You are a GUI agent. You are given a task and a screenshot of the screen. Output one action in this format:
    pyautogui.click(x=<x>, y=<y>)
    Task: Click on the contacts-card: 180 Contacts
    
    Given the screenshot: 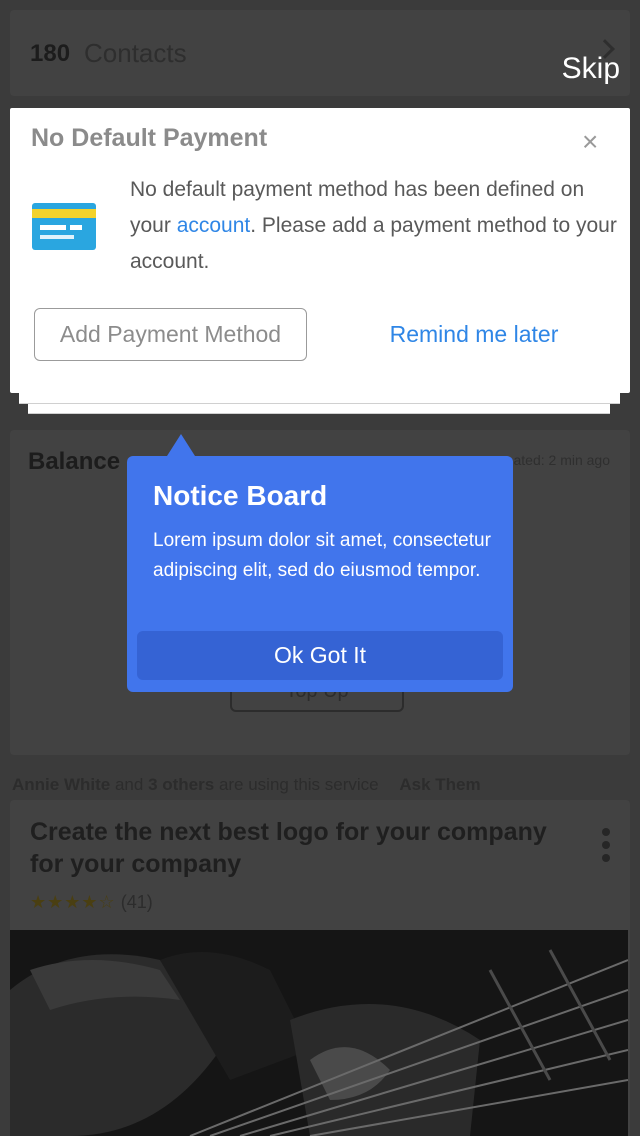 What is the action you would take?
    pyautogui.click(x=320, y=53)
    